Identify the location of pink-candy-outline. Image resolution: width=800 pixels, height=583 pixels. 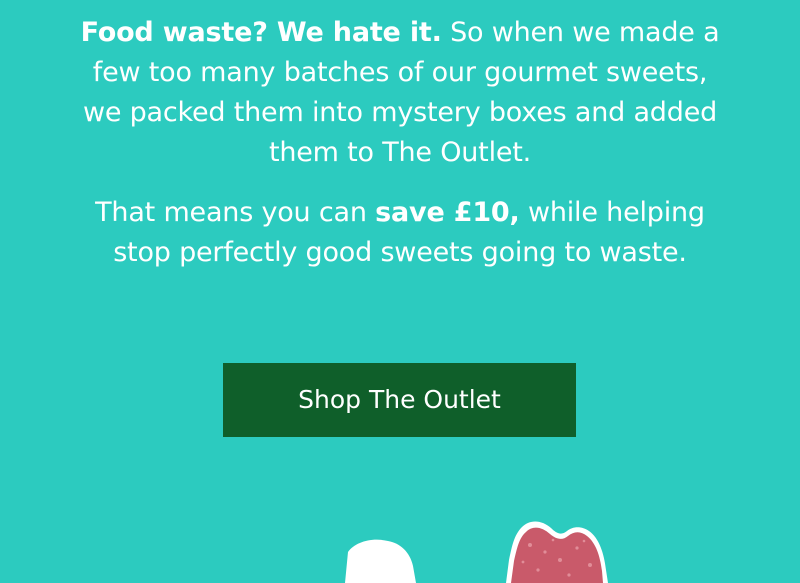
(557, 552).